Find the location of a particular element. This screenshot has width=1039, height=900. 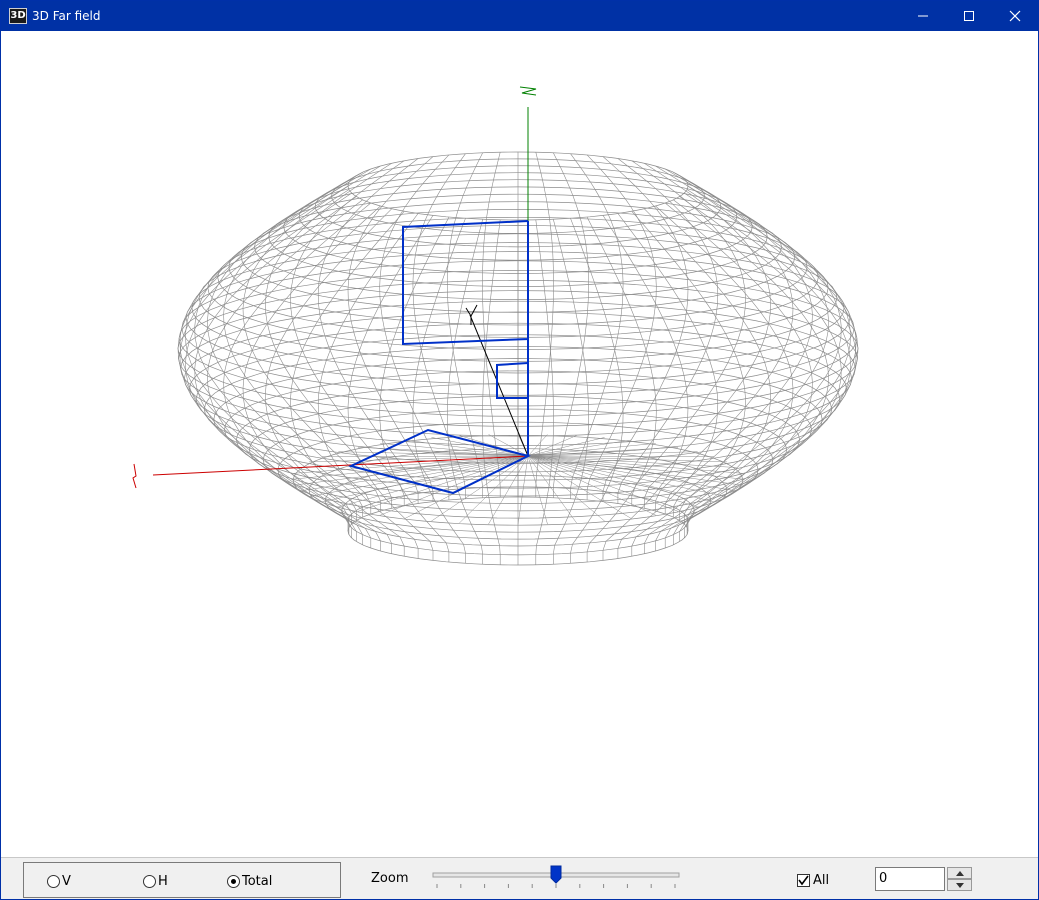

x-axis-label-mark is located at coordinates (134, 476).